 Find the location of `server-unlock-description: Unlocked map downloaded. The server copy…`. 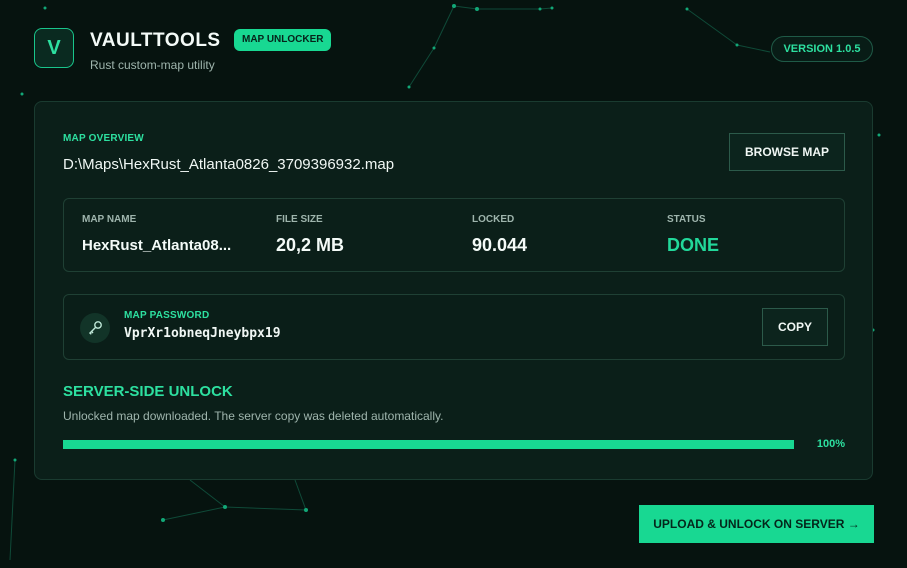

server-unlock-description: Unlocked map downloaded. The server copy… is located at coordinates (253, 416).